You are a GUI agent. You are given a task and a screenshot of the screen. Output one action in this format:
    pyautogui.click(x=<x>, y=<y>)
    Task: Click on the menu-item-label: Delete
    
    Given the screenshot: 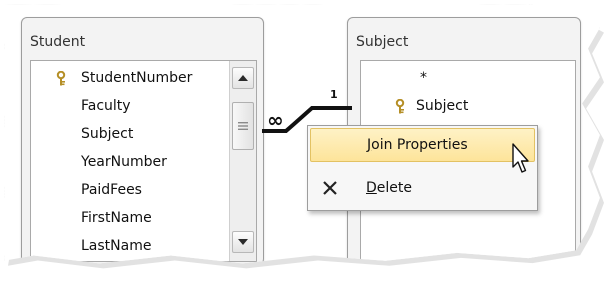 What is the action you would take?
    pyautogui.click(x=389, y=188)
    